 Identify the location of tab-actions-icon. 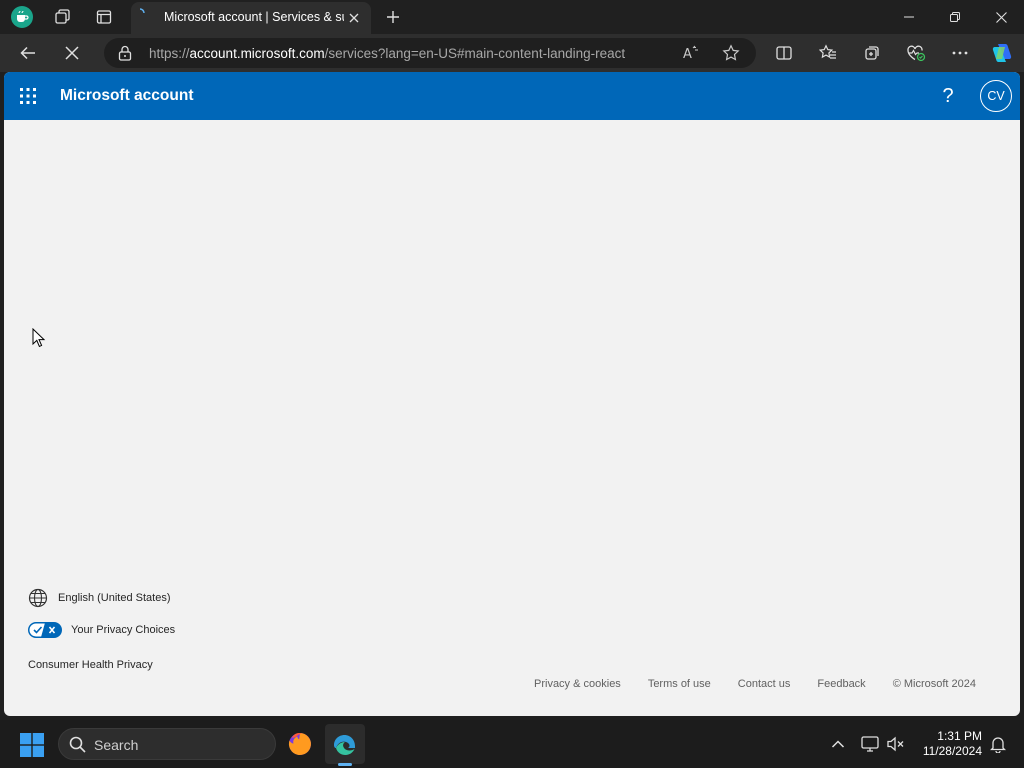
(104, 17).